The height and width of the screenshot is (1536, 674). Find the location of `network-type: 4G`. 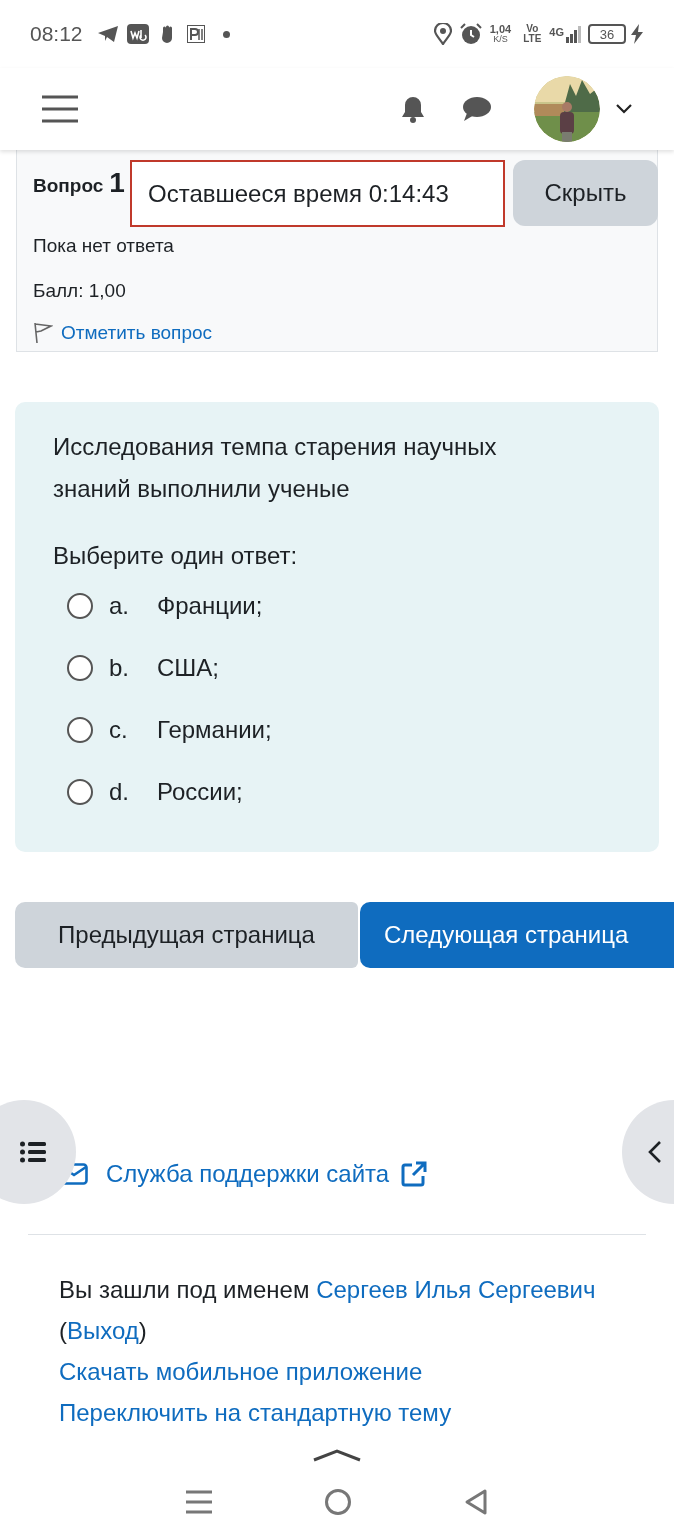

network-type: 4G is located at coordinates (556, 32).